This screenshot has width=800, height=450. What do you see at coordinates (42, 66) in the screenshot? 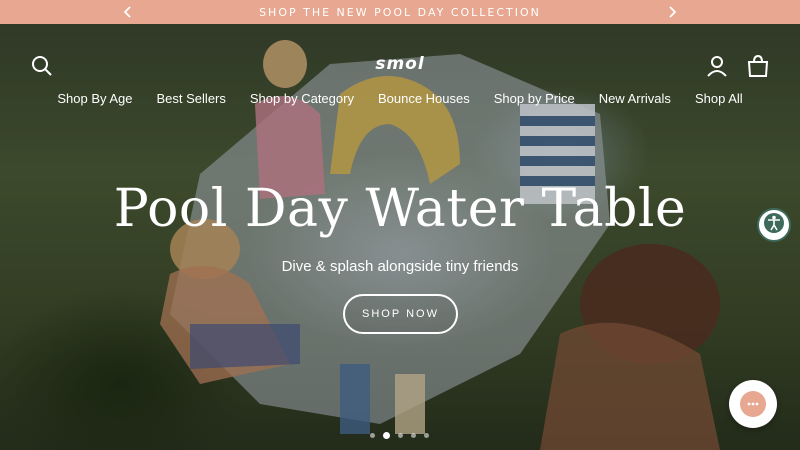
I see `search-icon` at bounding box center [42, 66].